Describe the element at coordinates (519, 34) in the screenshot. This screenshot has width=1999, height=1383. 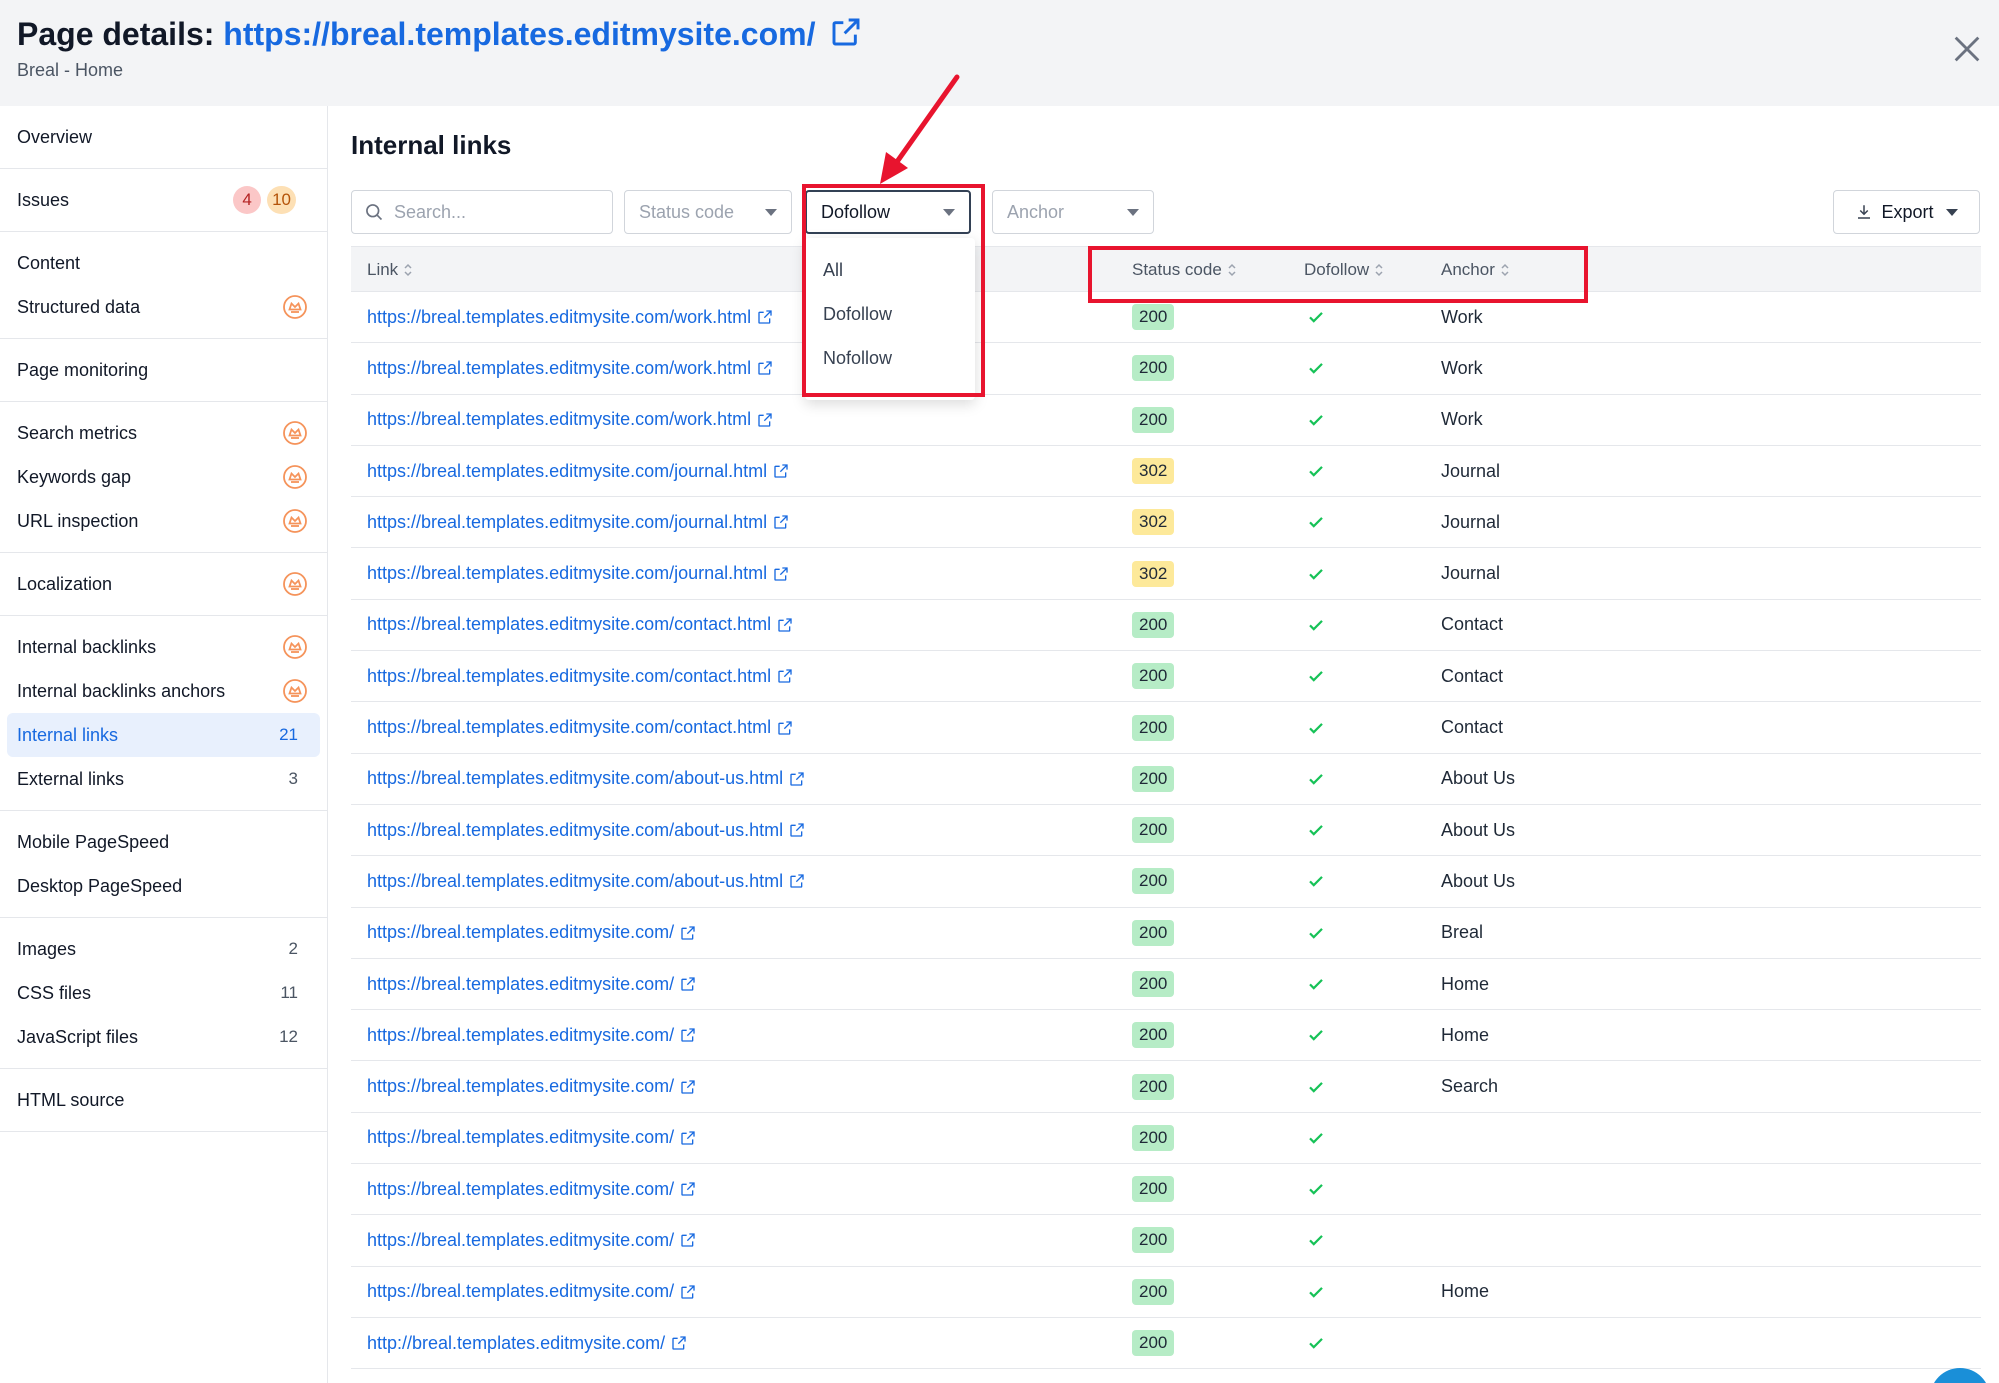
I see `page-url-link: https://breal.templates.editmysite.com/` at that location.